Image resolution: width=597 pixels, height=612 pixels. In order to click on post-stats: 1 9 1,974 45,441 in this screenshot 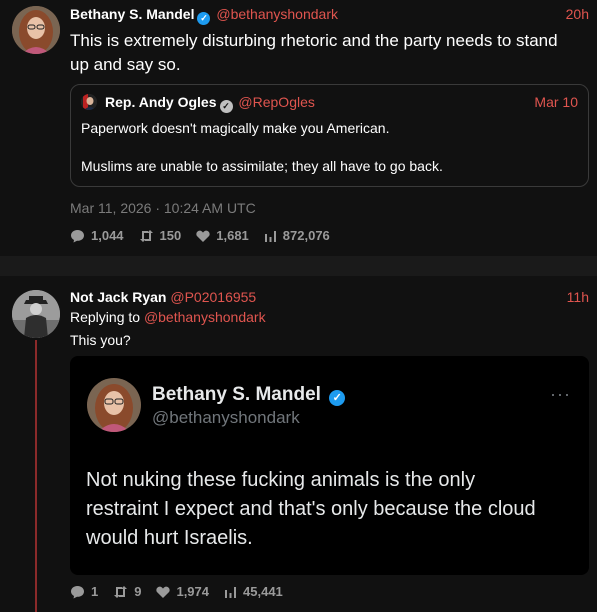, I will do `click(184, 591)`.